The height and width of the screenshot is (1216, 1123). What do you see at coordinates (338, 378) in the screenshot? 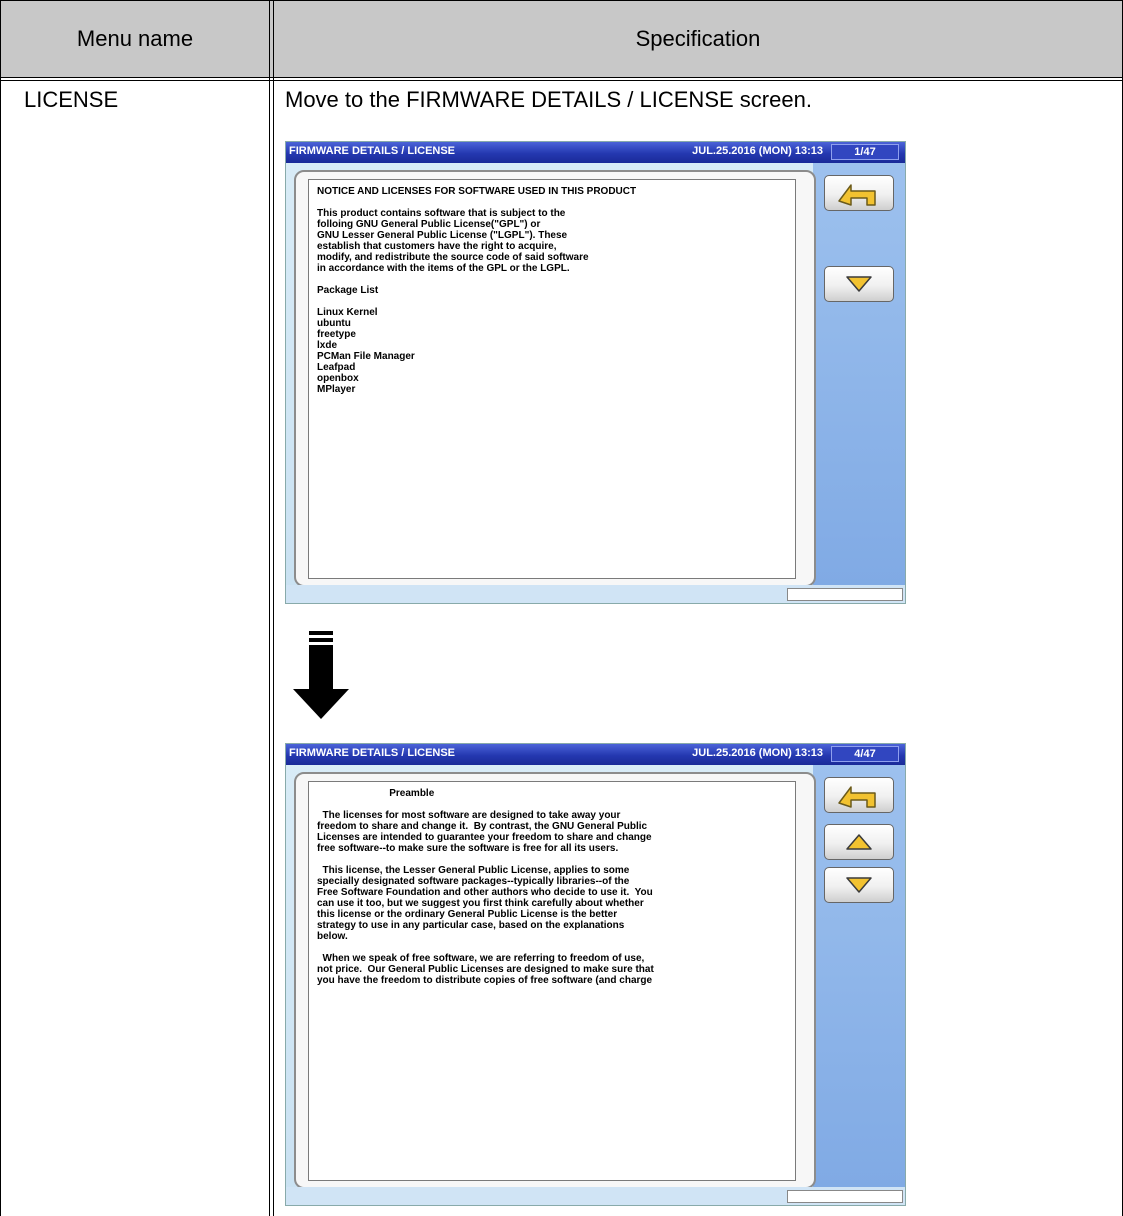
I see `license-text-line: openbox` at bounding box center [338, 378].